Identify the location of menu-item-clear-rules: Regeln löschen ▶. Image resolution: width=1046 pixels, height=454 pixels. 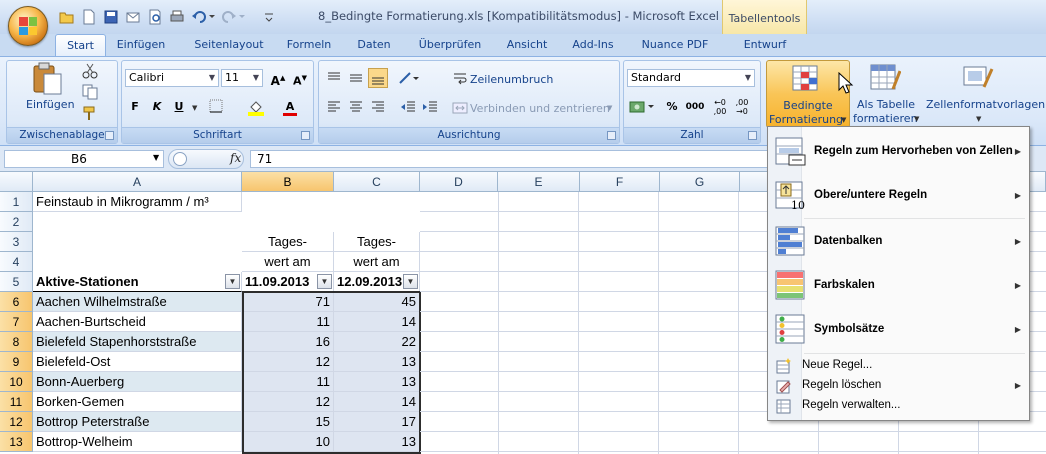
(898, 386).